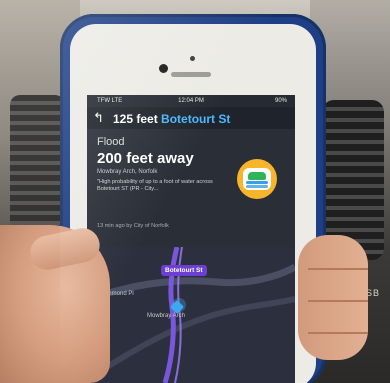  Describe the element at coordinates (37, 170) in the screenshot. I see `air-vent-left` at that location.